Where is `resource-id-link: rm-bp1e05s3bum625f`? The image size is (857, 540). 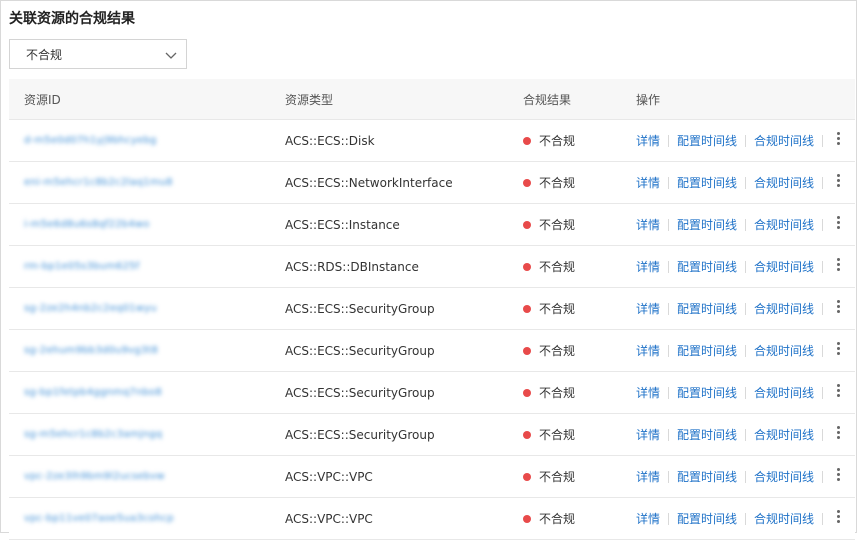
resource-id-link: rm-bp1e05s3bum625f is located at coordinates (81, 266).